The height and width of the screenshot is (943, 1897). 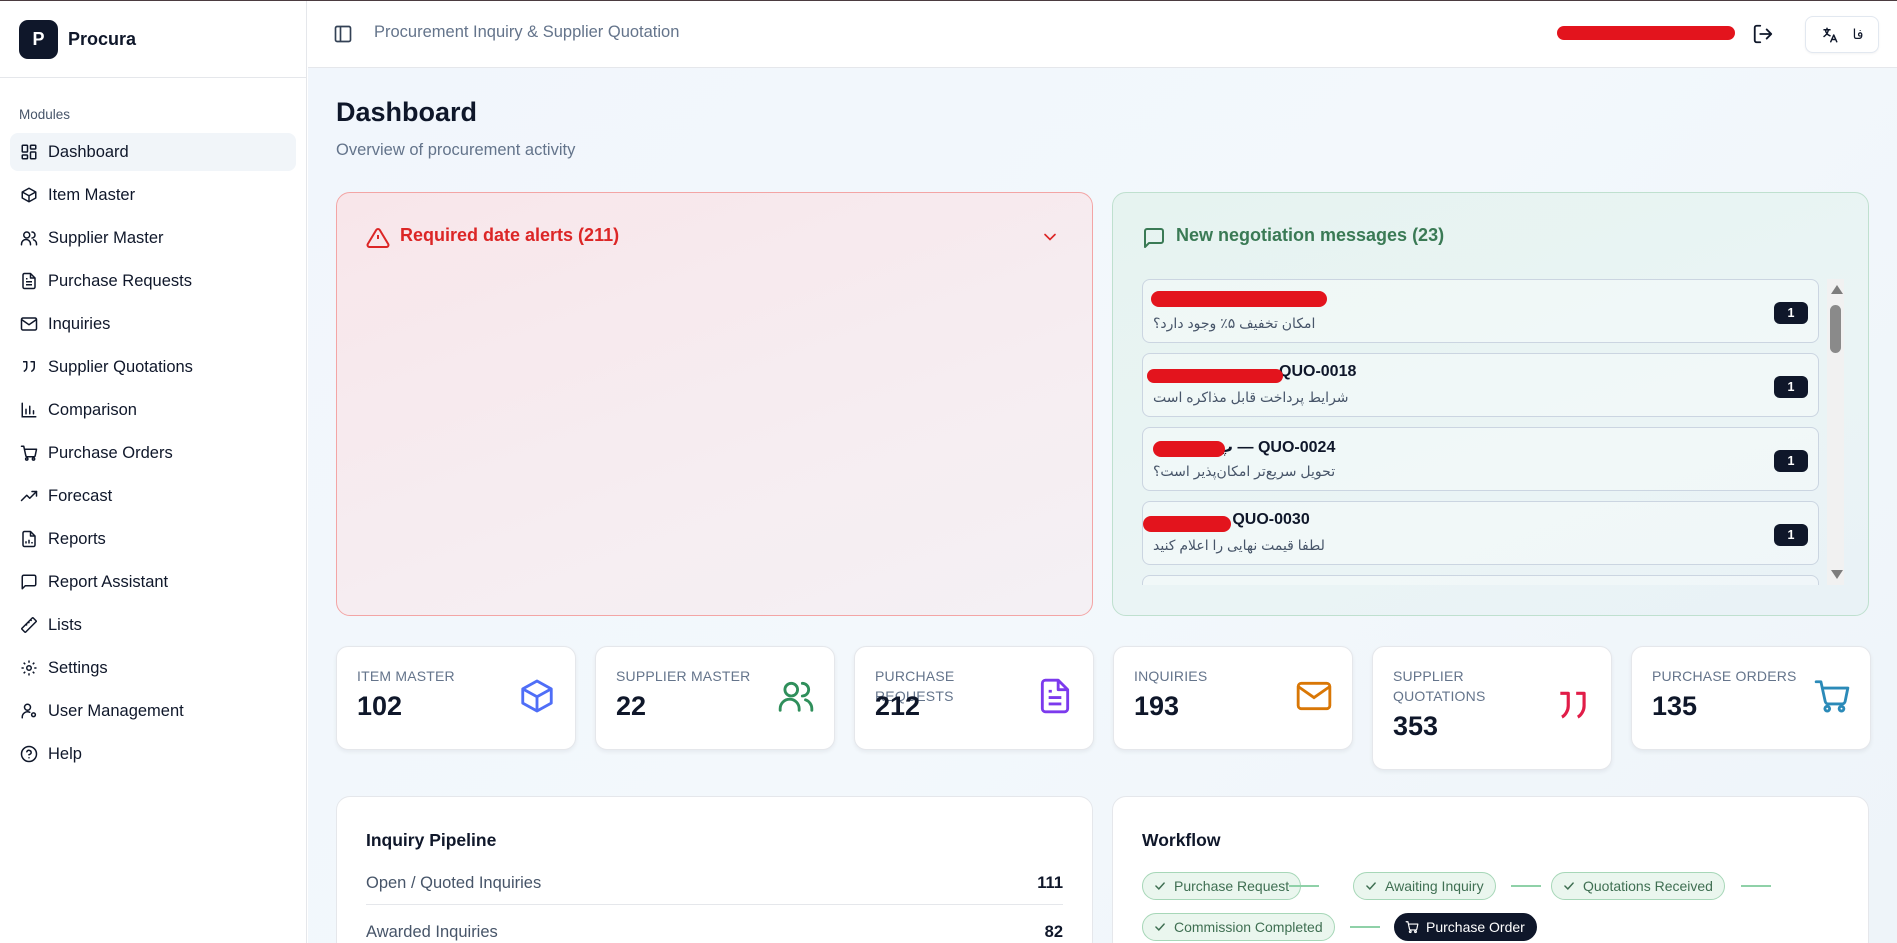 What do you see at coordinates (120, 366) in the screenshot?
I see `sidebar-item-label: Supplier Quotations` at bounding box center [120, 366].